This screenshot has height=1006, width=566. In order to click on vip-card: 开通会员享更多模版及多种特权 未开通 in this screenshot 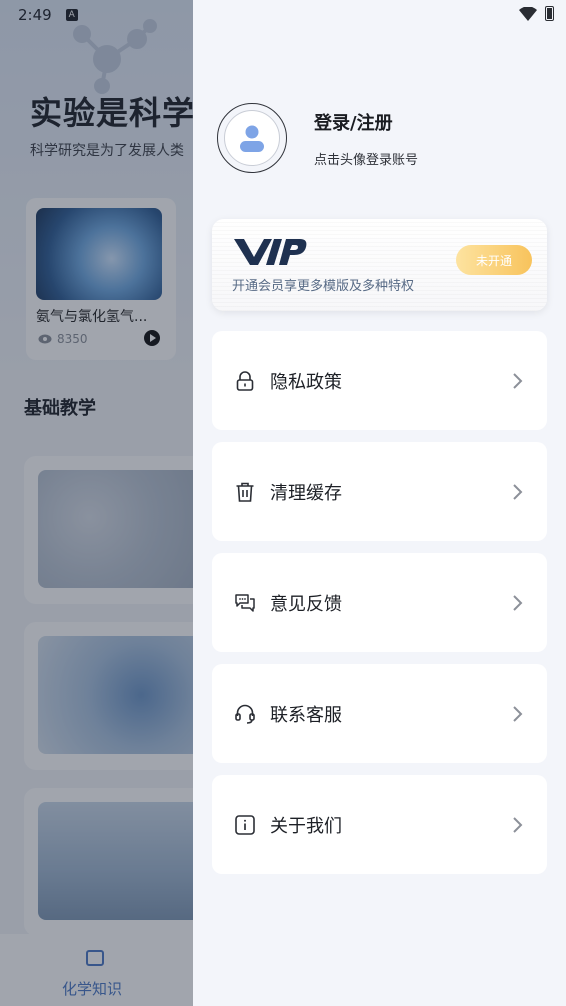, I will do `click(379, 265)`.